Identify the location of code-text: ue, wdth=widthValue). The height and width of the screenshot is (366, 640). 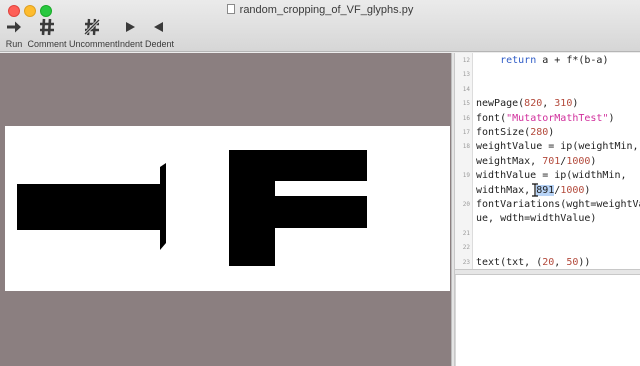
(536, 219).